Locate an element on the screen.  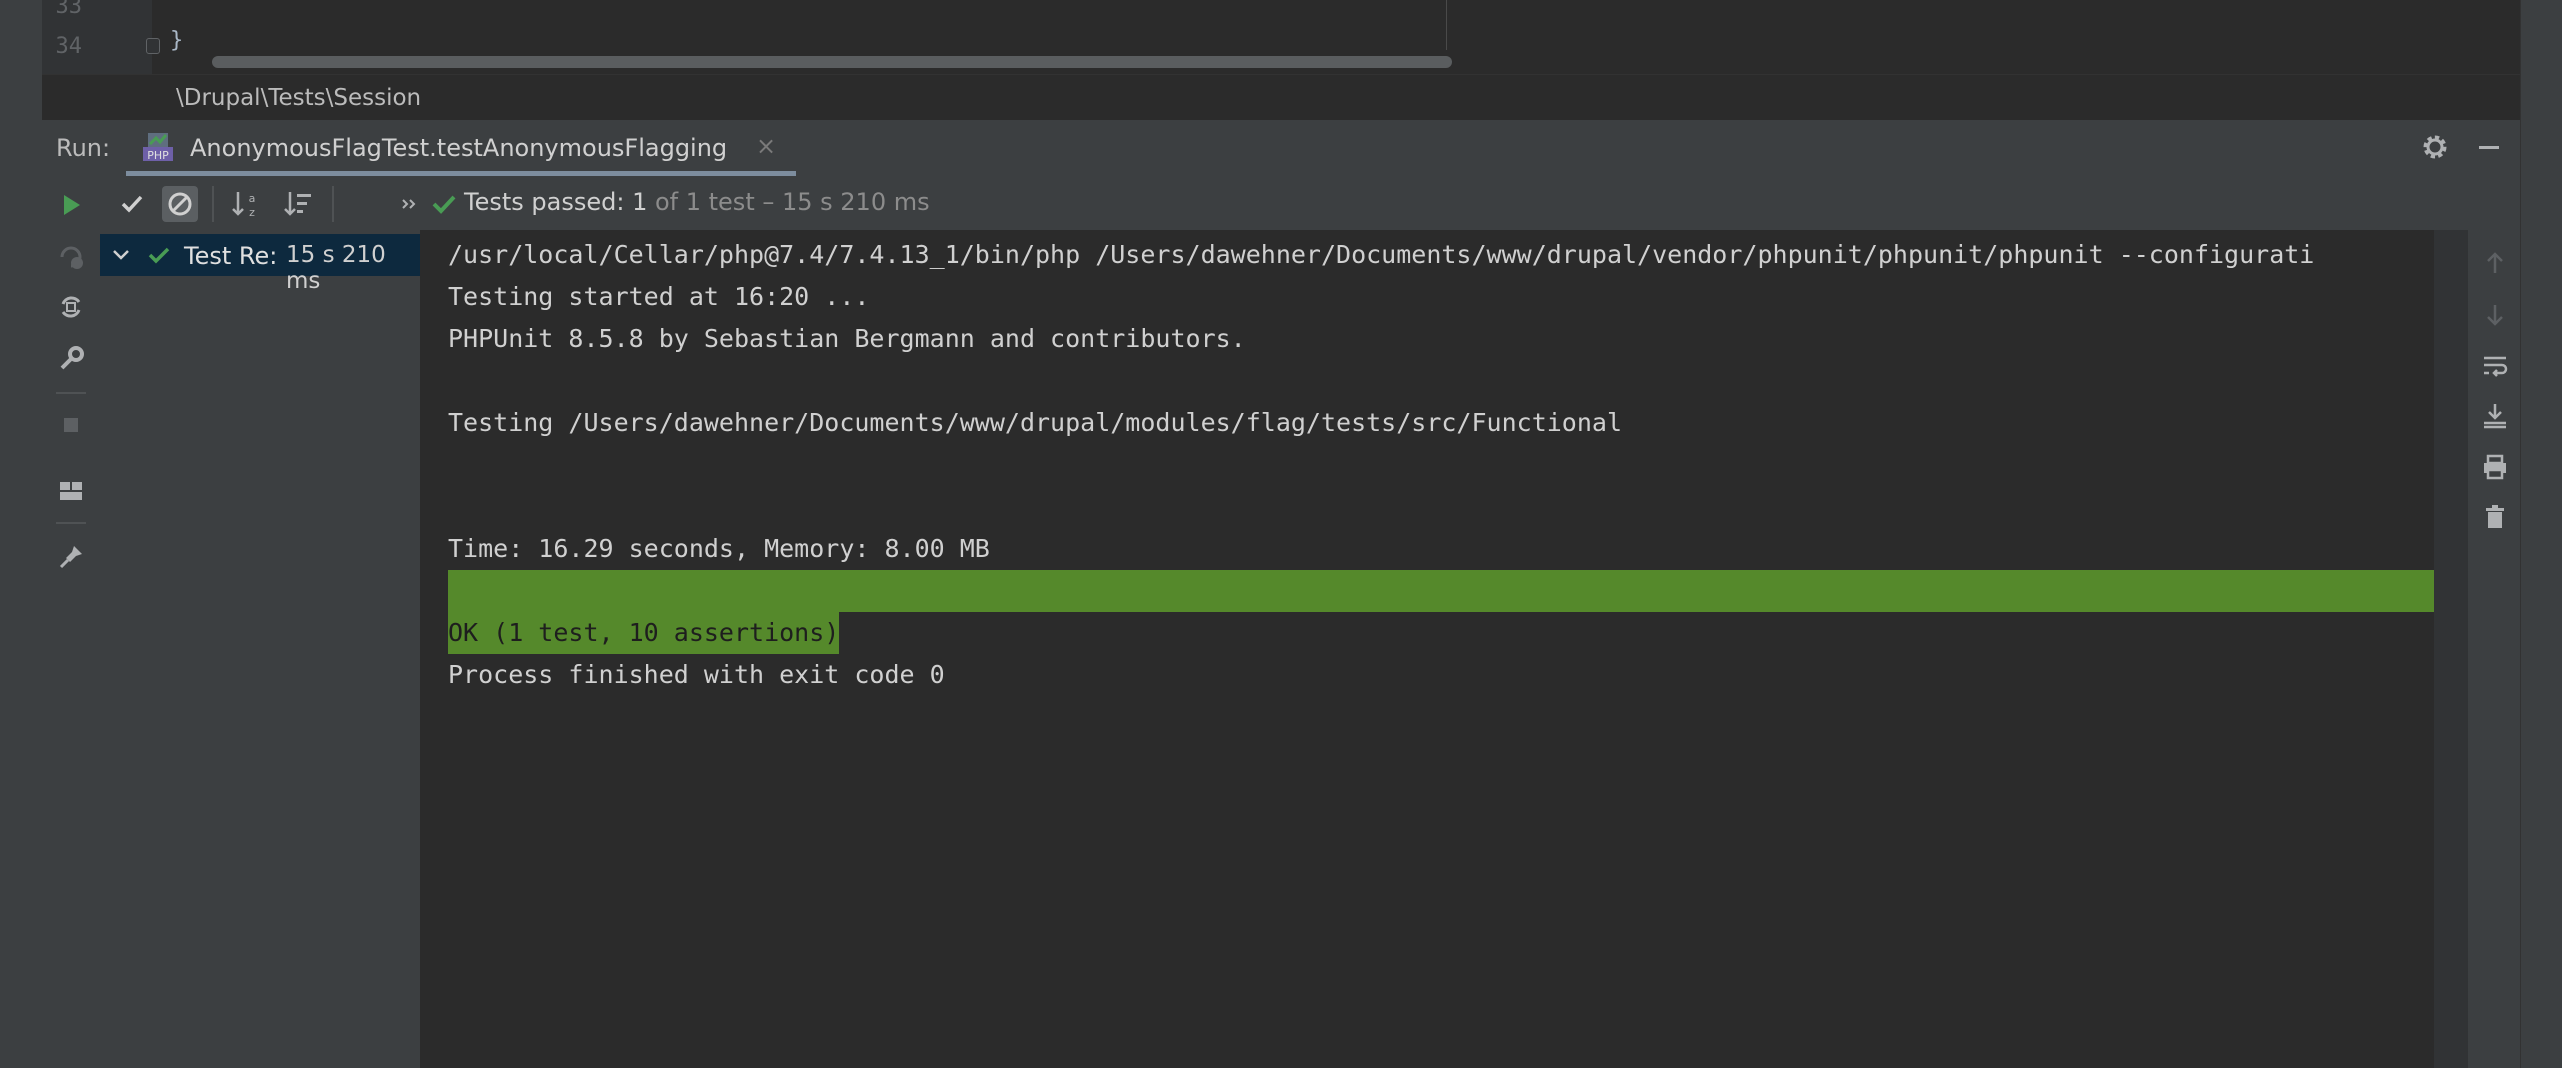
status-detail: of 1 test – 15 s 210 ms is located at coordinates (788, 202).